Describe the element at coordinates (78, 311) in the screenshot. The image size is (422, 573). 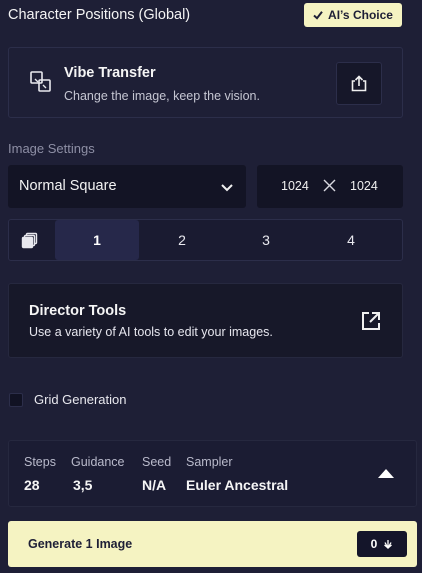
I see `director-tools-title: Director Tools` at that location.